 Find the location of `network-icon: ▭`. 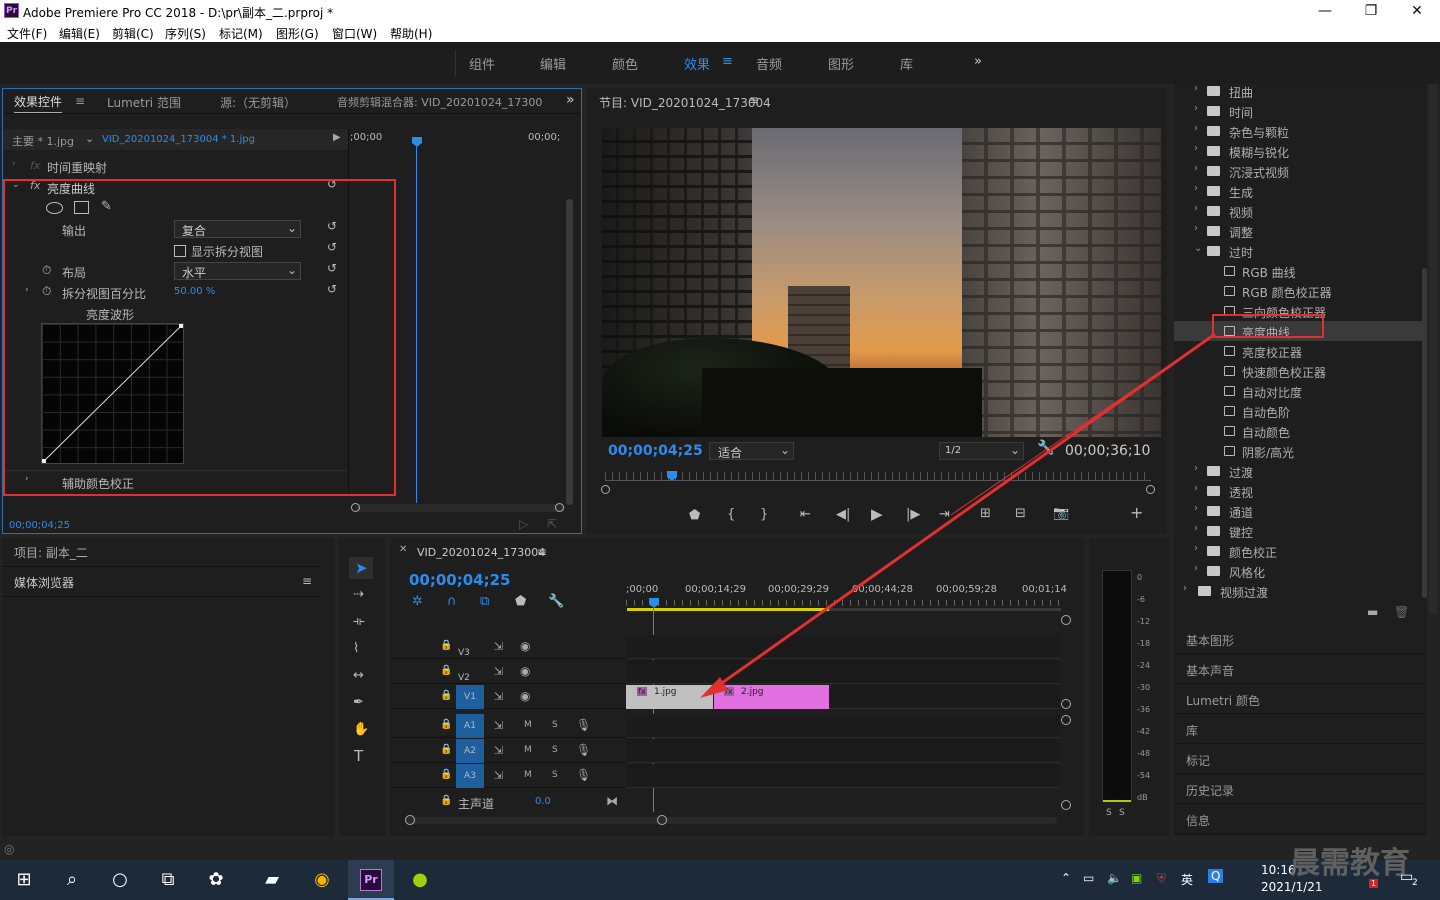

network-icon: ▭ is located at coordinates (1088, 878).